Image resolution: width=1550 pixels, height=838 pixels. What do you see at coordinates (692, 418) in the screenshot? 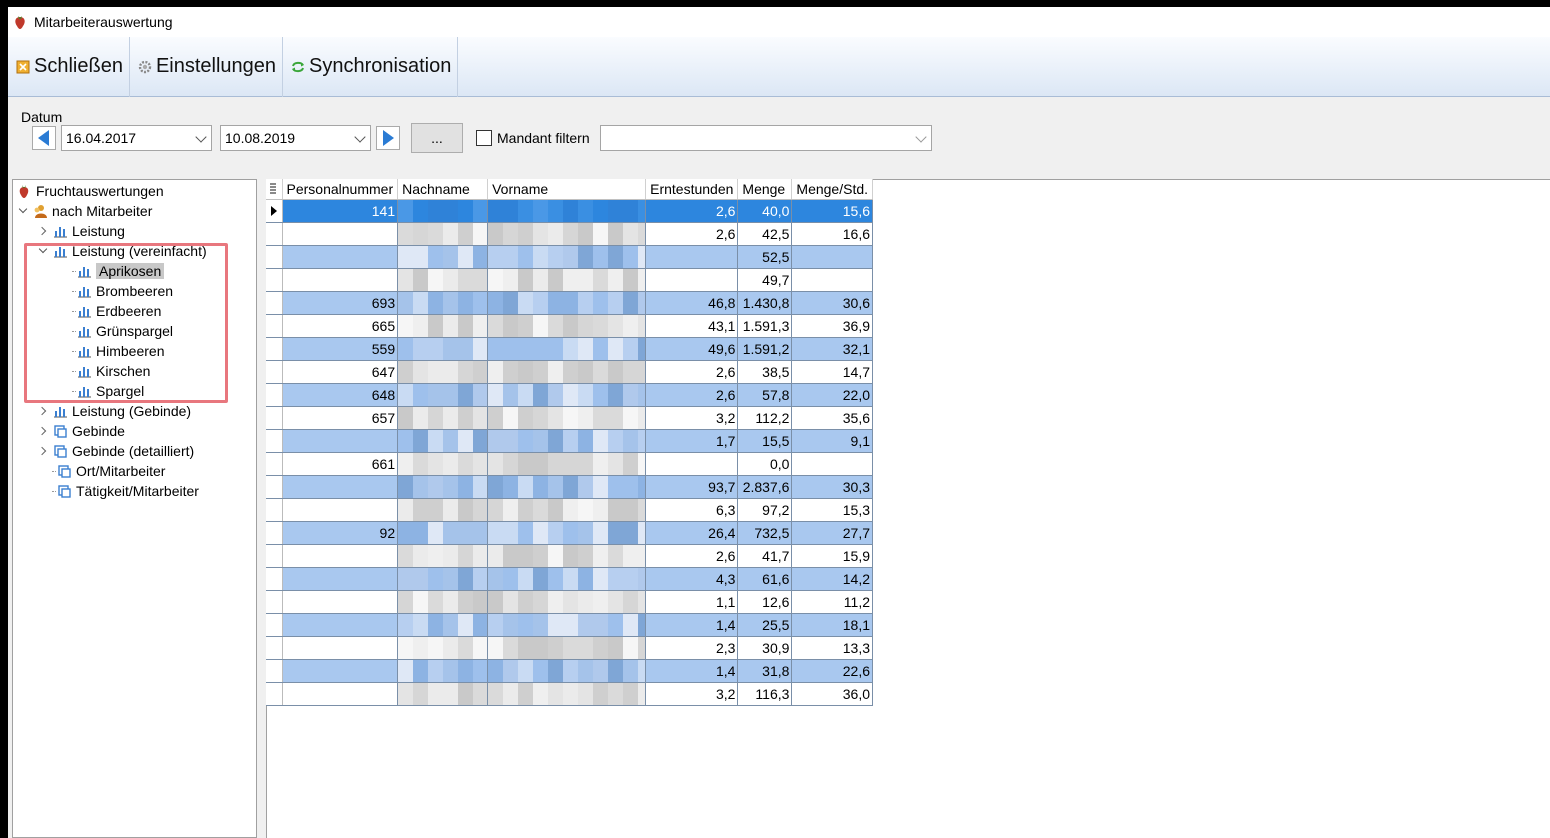
I see `cell-erntestunden: 3,2` at bounding box center [692, 418].